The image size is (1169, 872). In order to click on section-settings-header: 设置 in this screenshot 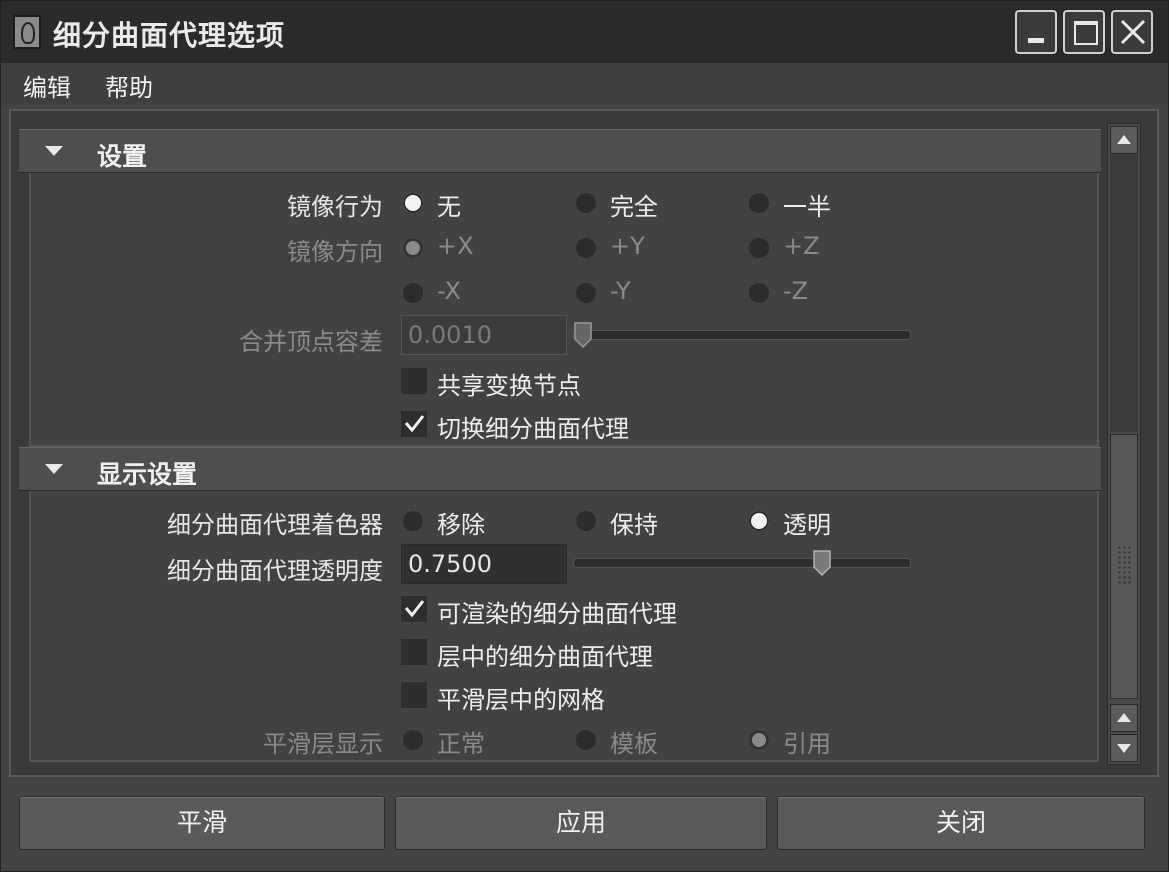, I will do `click(560, 151)`.